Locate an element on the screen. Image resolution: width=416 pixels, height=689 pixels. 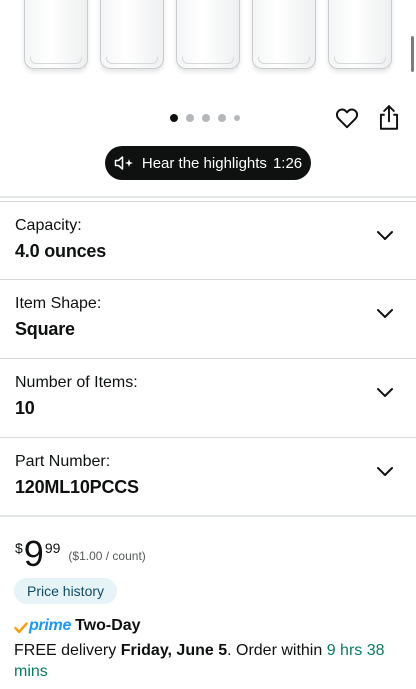
product-image-gallery is located at coordinates (208, 49).